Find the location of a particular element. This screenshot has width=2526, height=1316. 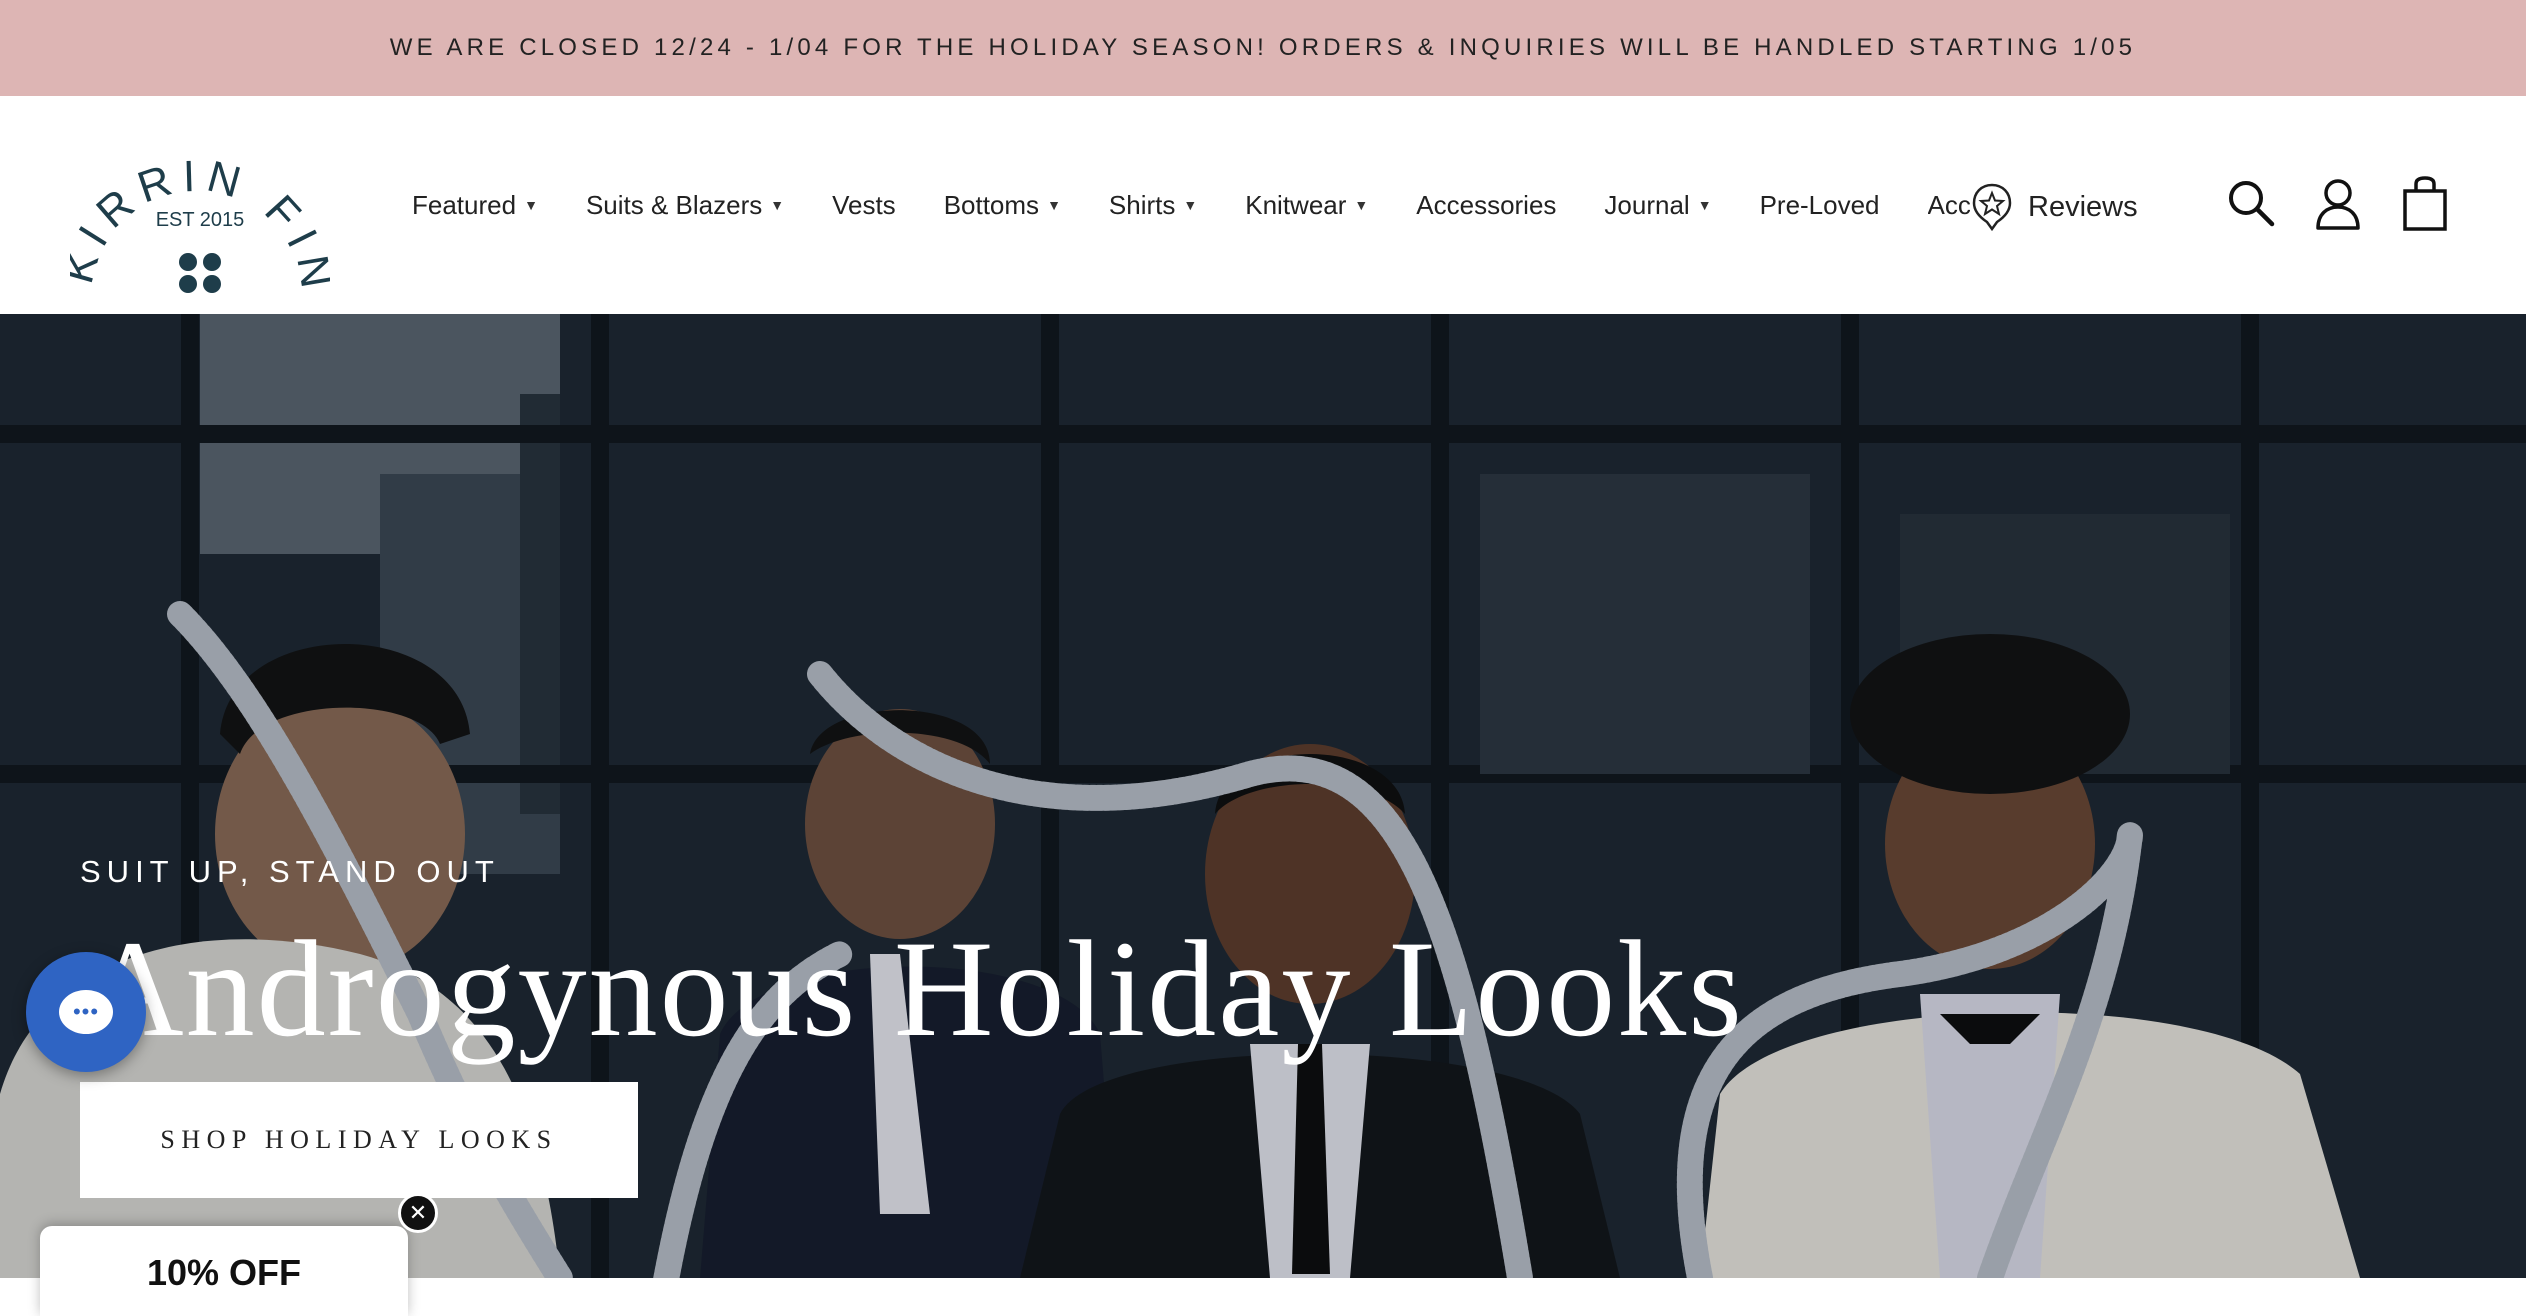

nav-label: Pre-Loved is located at coordinates (1819, 204).